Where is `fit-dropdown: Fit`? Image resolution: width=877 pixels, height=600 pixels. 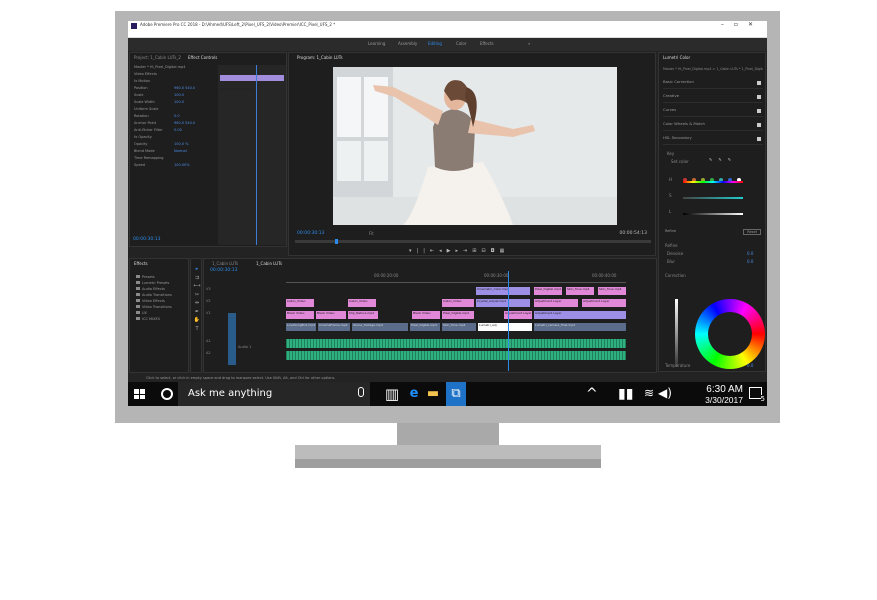 fit-dropdown: Fit is located at coordinates (371, 233).